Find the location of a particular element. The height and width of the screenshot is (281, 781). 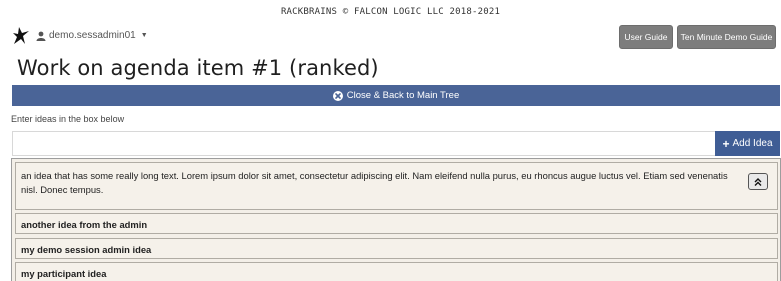

close-circle-icon is located at coordinates (337, 95).